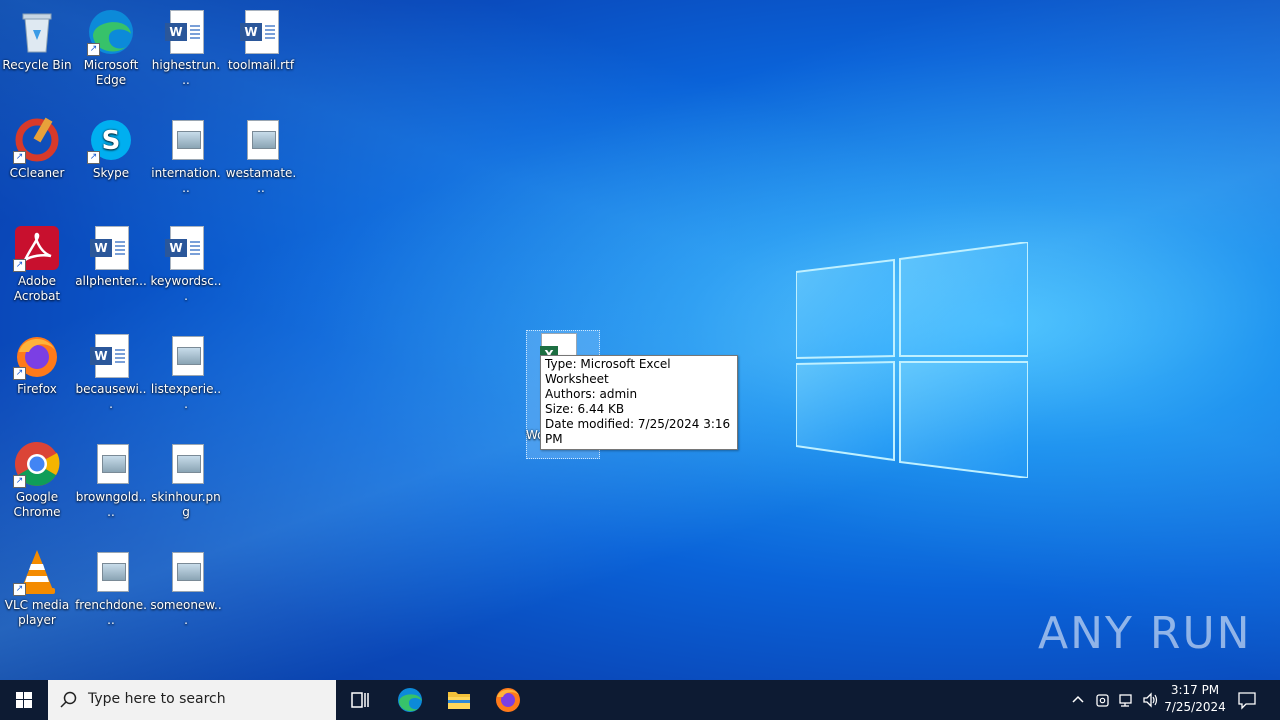 This screenshot has width=1280, height=720. I want to click on microsoft-edge-desktop-icon: ↗ Microsoft Edge, so click(111, 48).